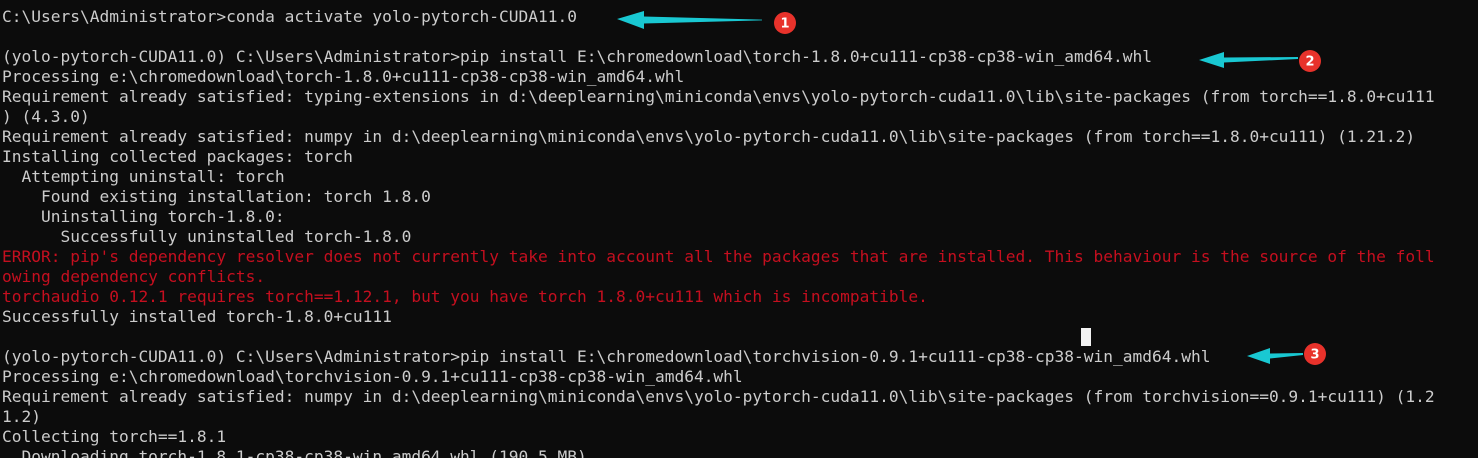 The height and width of the screenshot is (458, 1478). What do you see at coordinates (114, 436) in the screenshot?
I see `terminal-line-22: Collecting torch==1.8.1` at bounding box center [114, 436].